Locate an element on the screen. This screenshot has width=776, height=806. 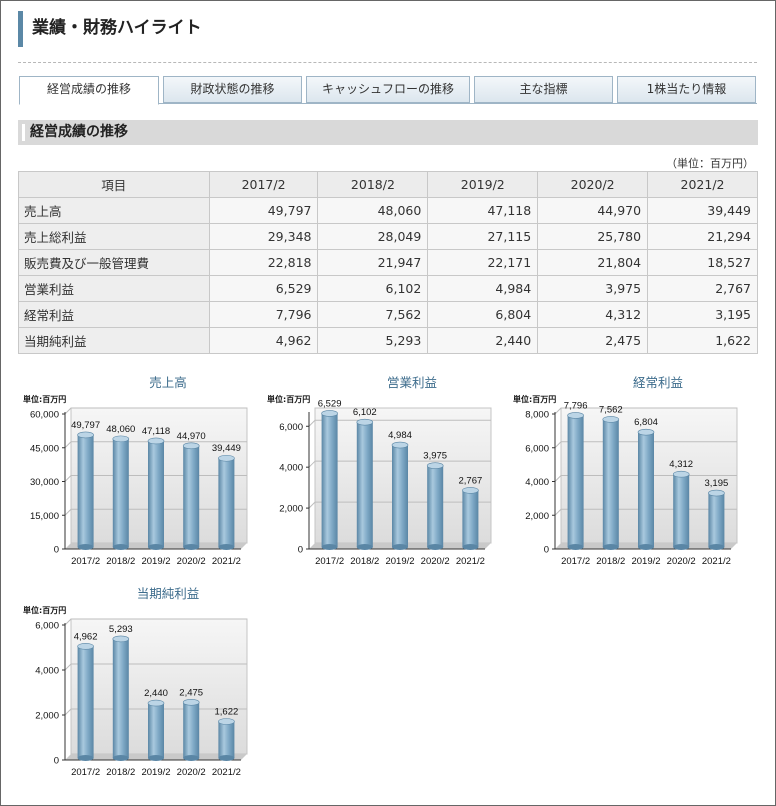
column-header: 2019/2 is located at coordinates (483, 184).